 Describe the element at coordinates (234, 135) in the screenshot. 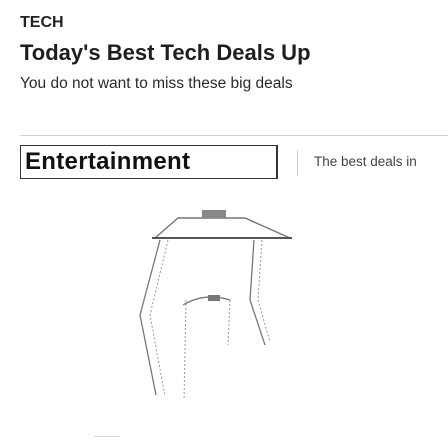

I see `section-divider` at that location.